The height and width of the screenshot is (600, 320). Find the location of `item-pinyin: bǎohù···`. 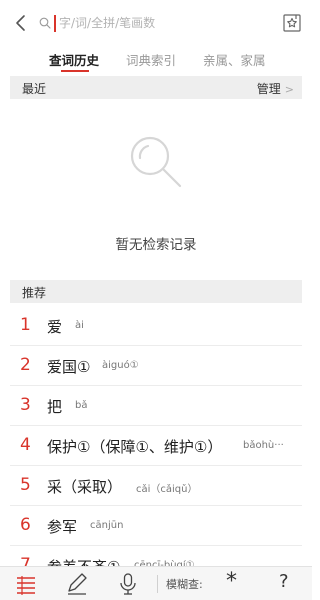

item-pinyin: bǎohù··· is located at coordinates (263, 445).